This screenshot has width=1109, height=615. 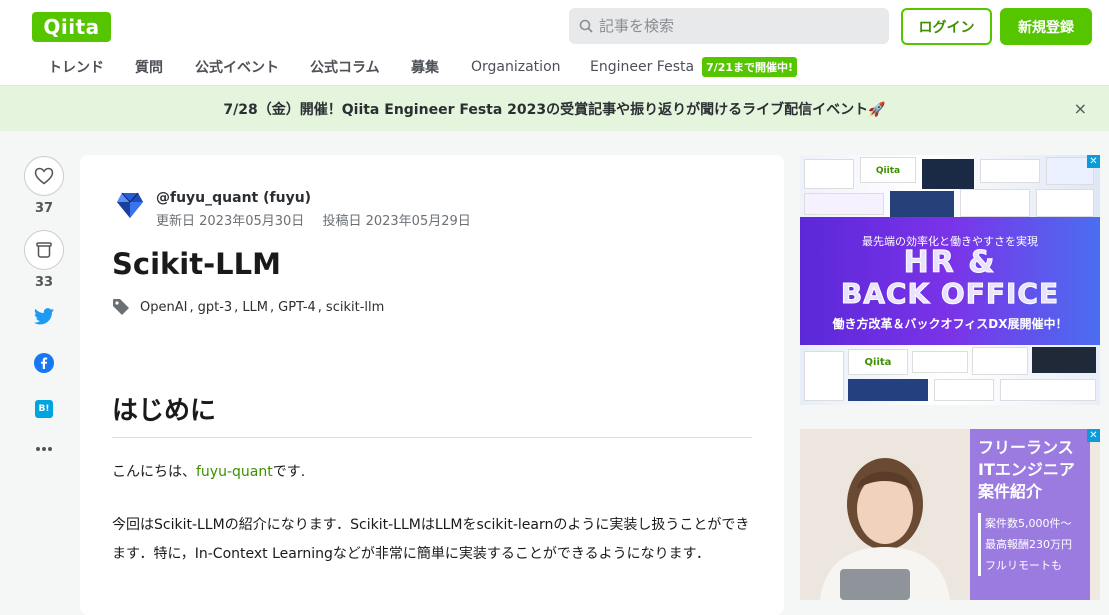 What do you see at coordinates (121, 307) in the screenshot?
I see `tag-icon` at bounding box center [121, 307].